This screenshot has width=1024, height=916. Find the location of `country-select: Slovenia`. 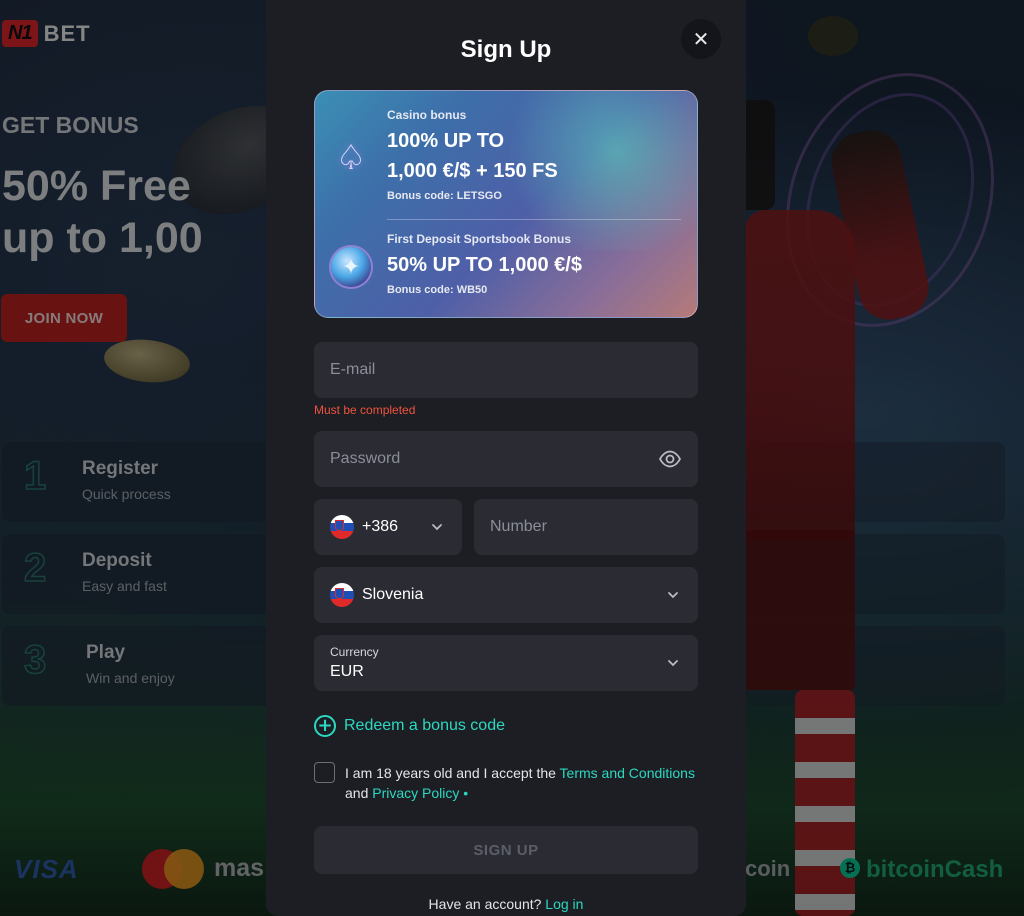

country-select: Slovenia is located at coordinates (506, 595).